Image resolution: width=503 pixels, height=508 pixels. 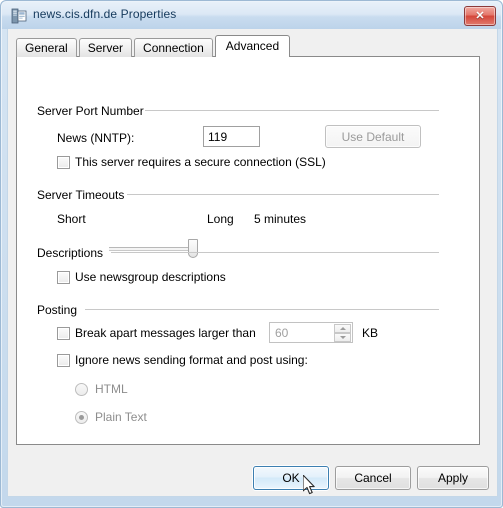 I want to click on timeout-long-label: Long, so click(x=220, y=219).